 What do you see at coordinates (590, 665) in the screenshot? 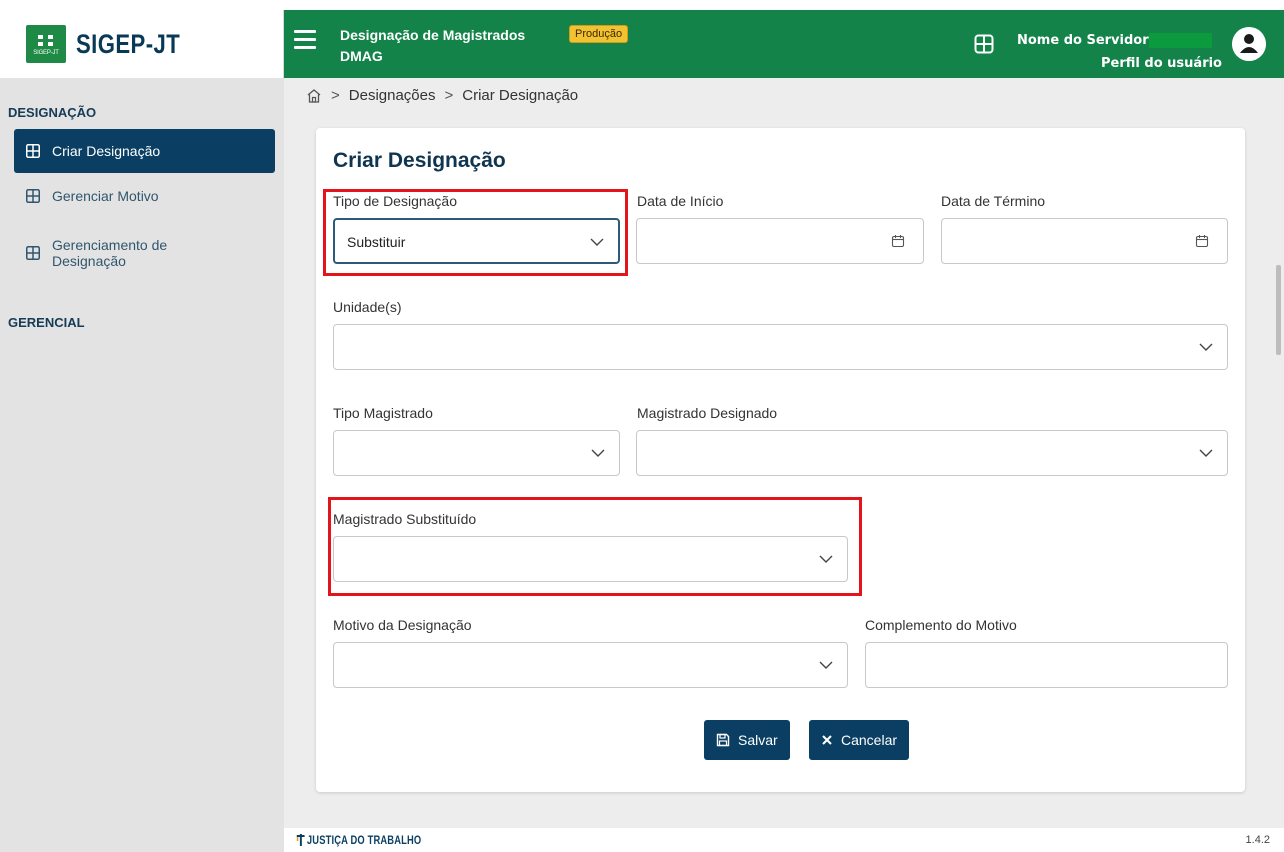
I see `motivo-select` at bounding box center [590, 665].